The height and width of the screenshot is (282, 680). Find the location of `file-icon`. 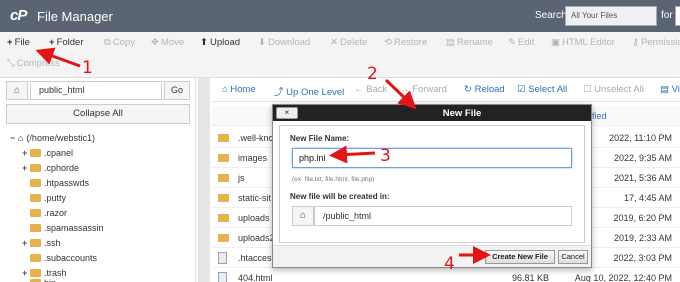

file-icon is located at coordinates (222, 258).